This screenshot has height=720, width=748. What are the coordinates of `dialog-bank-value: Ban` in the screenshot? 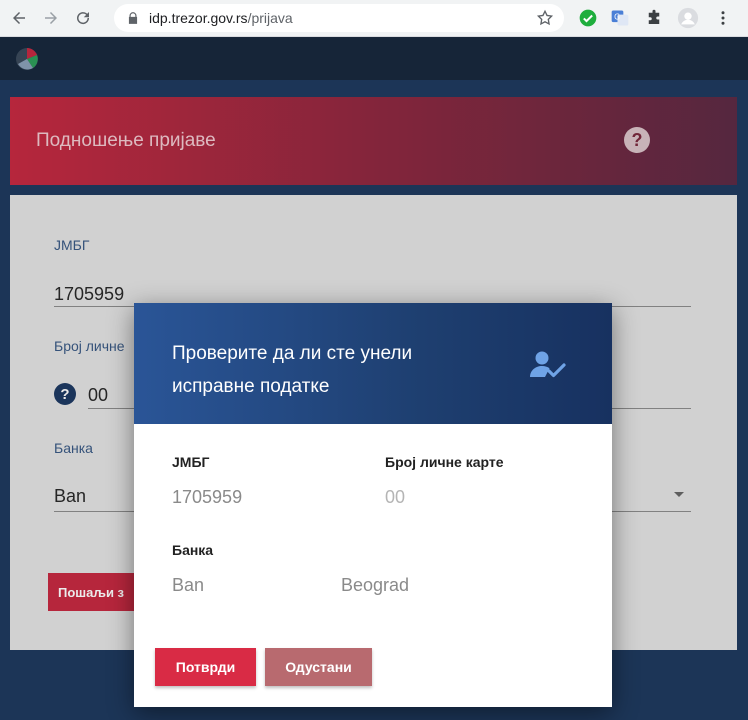 It's located at (188, 585).